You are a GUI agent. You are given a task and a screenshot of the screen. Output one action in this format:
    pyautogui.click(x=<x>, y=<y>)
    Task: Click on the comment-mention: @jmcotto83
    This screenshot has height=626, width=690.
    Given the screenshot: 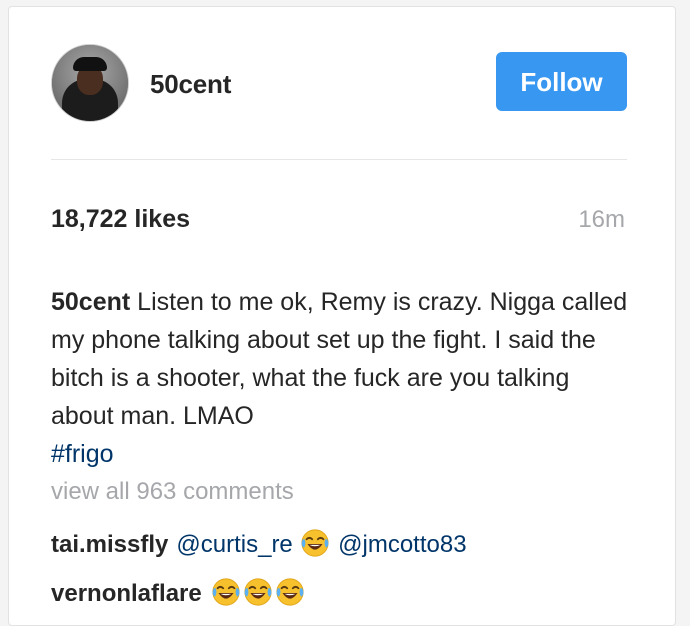 What is the action you would take?
    pyautogui.click(x=402, y=544)
    